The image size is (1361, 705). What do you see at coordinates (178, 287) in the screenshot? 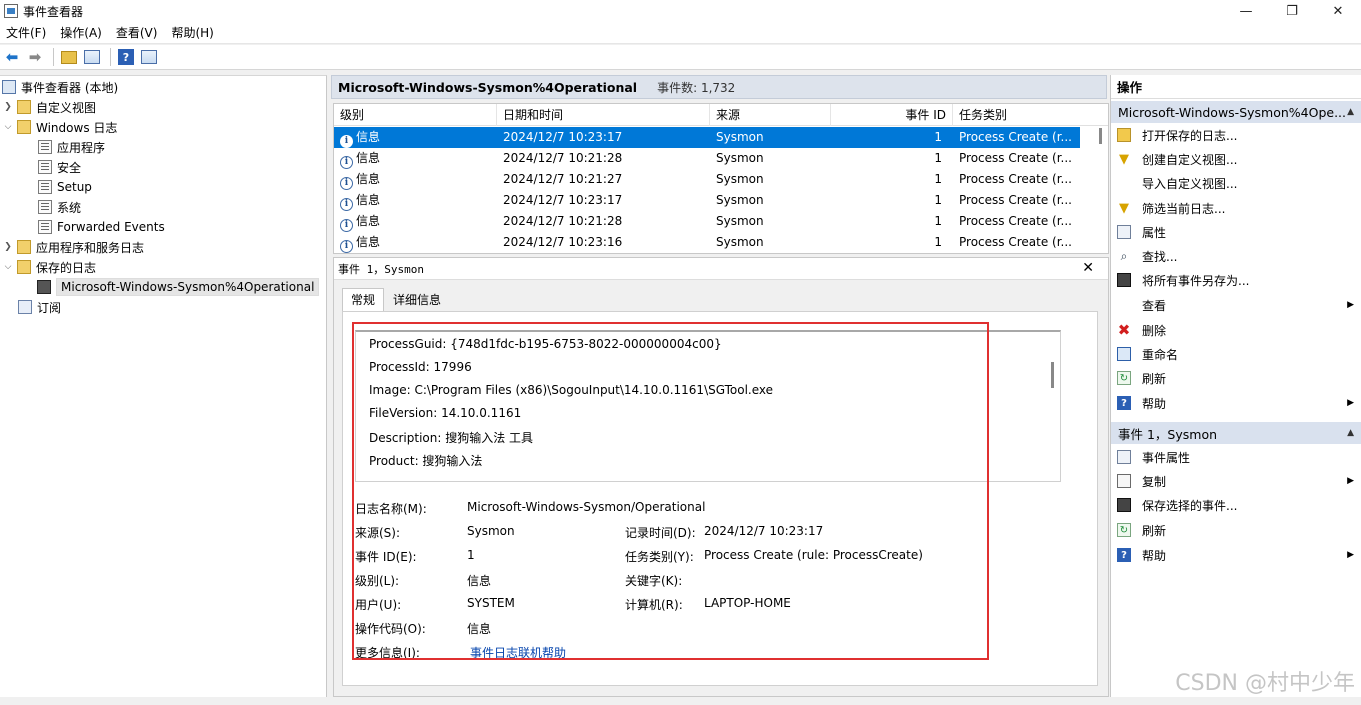
I see `tree-item-sysmon-log: Microsoft-Windows-Sysmon%4Operational` at bounding box center [178, 287].